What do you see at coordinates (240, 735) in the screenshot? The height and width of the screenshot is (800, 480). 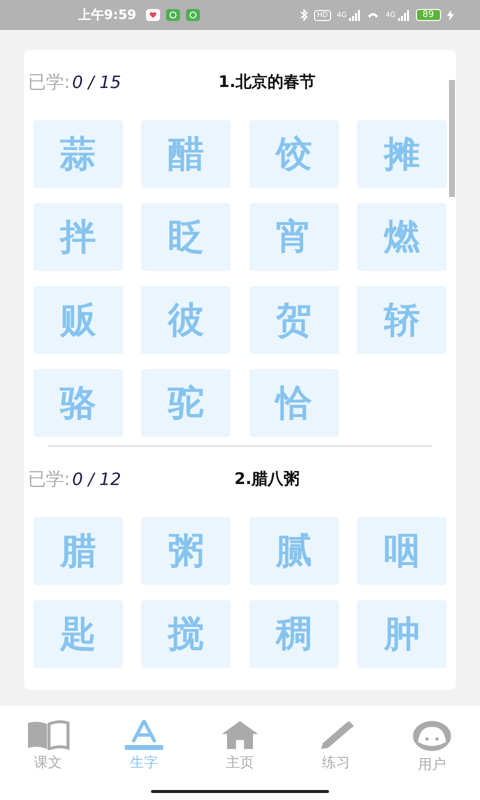 I see `home-icon` at bounding box center [240, 735].